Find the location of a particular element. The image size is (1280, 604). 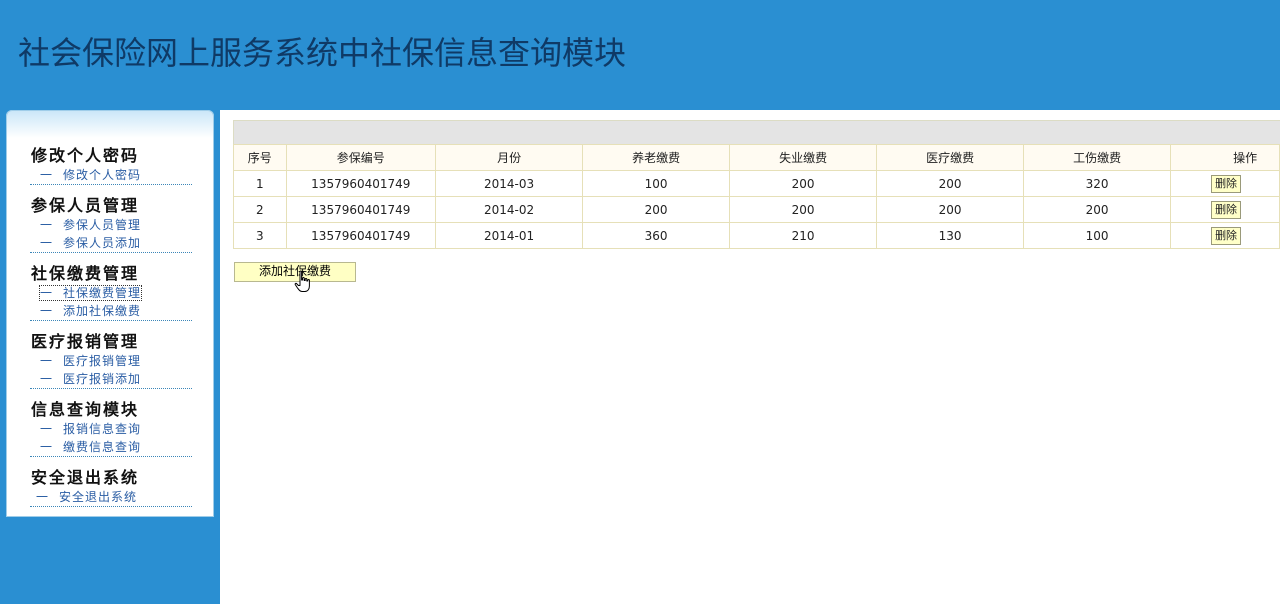

cell-injury: 200 is located at coordinates (1097, 209).